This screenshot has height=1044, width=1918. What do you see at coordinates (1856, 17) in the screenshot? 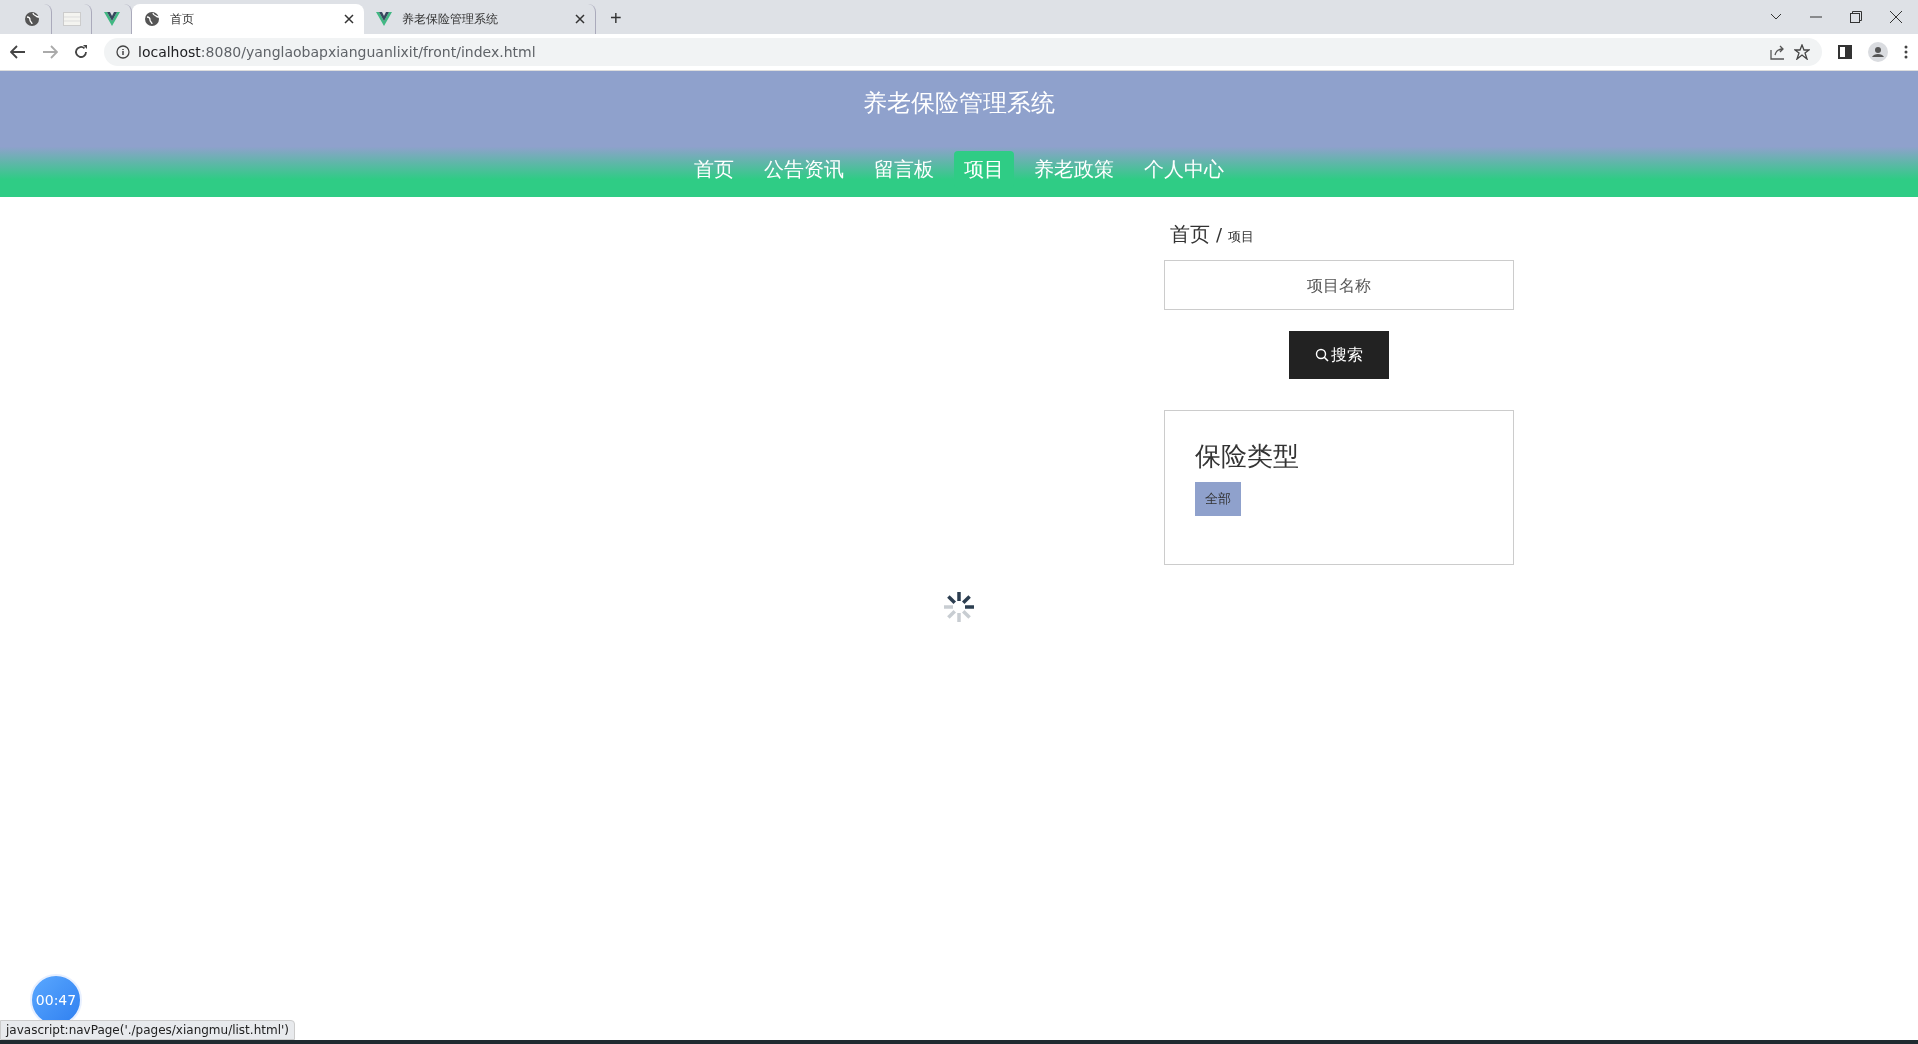
I see `restore-icon` at bounding box center [1856, 17].